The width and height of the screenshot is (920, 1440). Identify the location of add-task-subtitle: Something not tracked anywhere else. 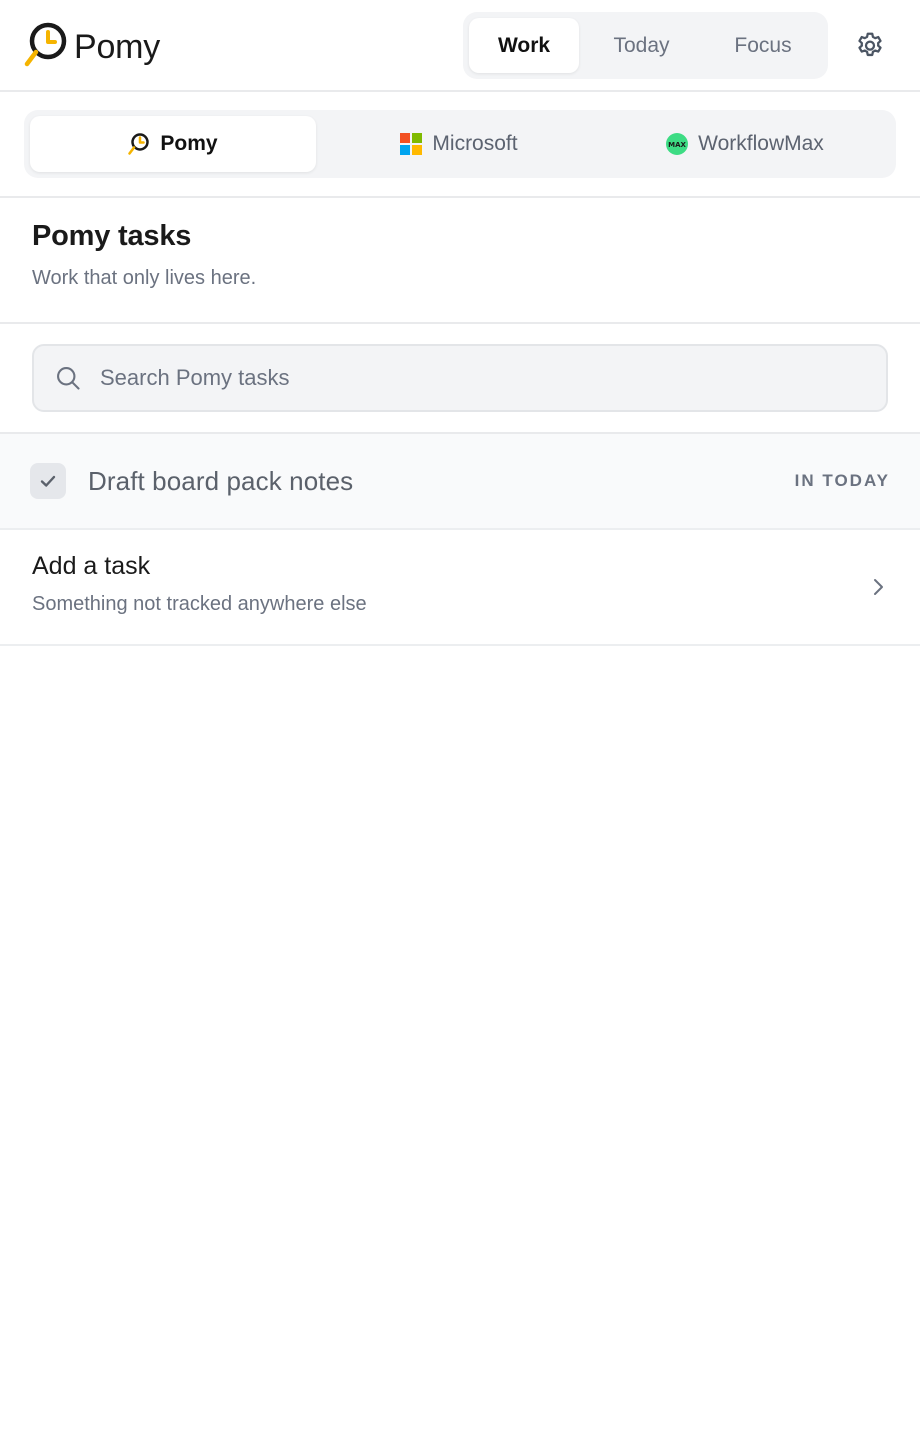
(199, 604).